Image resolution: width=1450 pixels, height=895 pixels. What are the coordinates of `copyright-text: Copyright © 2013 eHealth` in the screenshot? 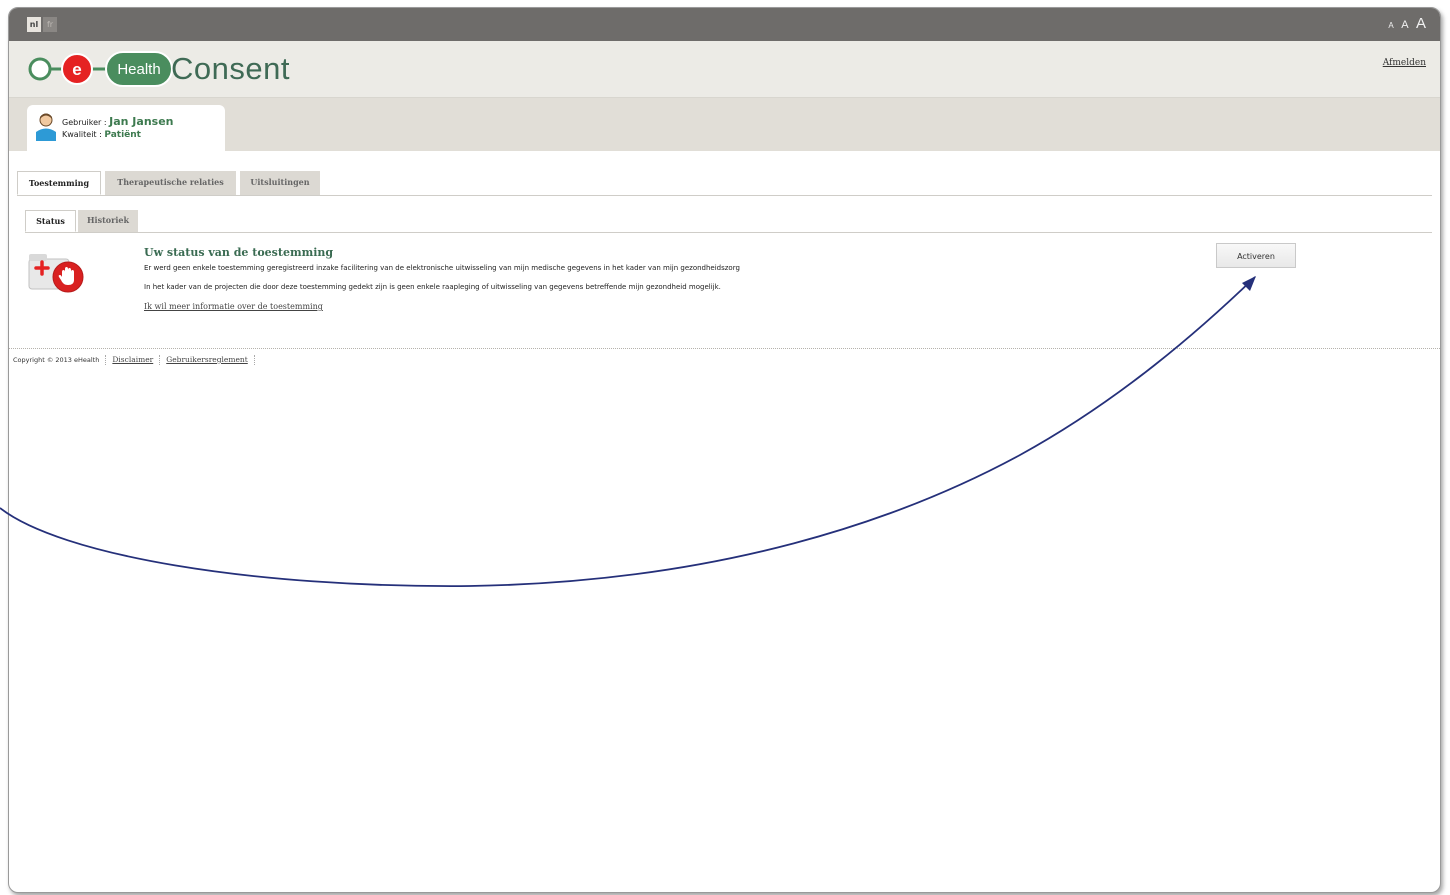 It's located at (56, 360).